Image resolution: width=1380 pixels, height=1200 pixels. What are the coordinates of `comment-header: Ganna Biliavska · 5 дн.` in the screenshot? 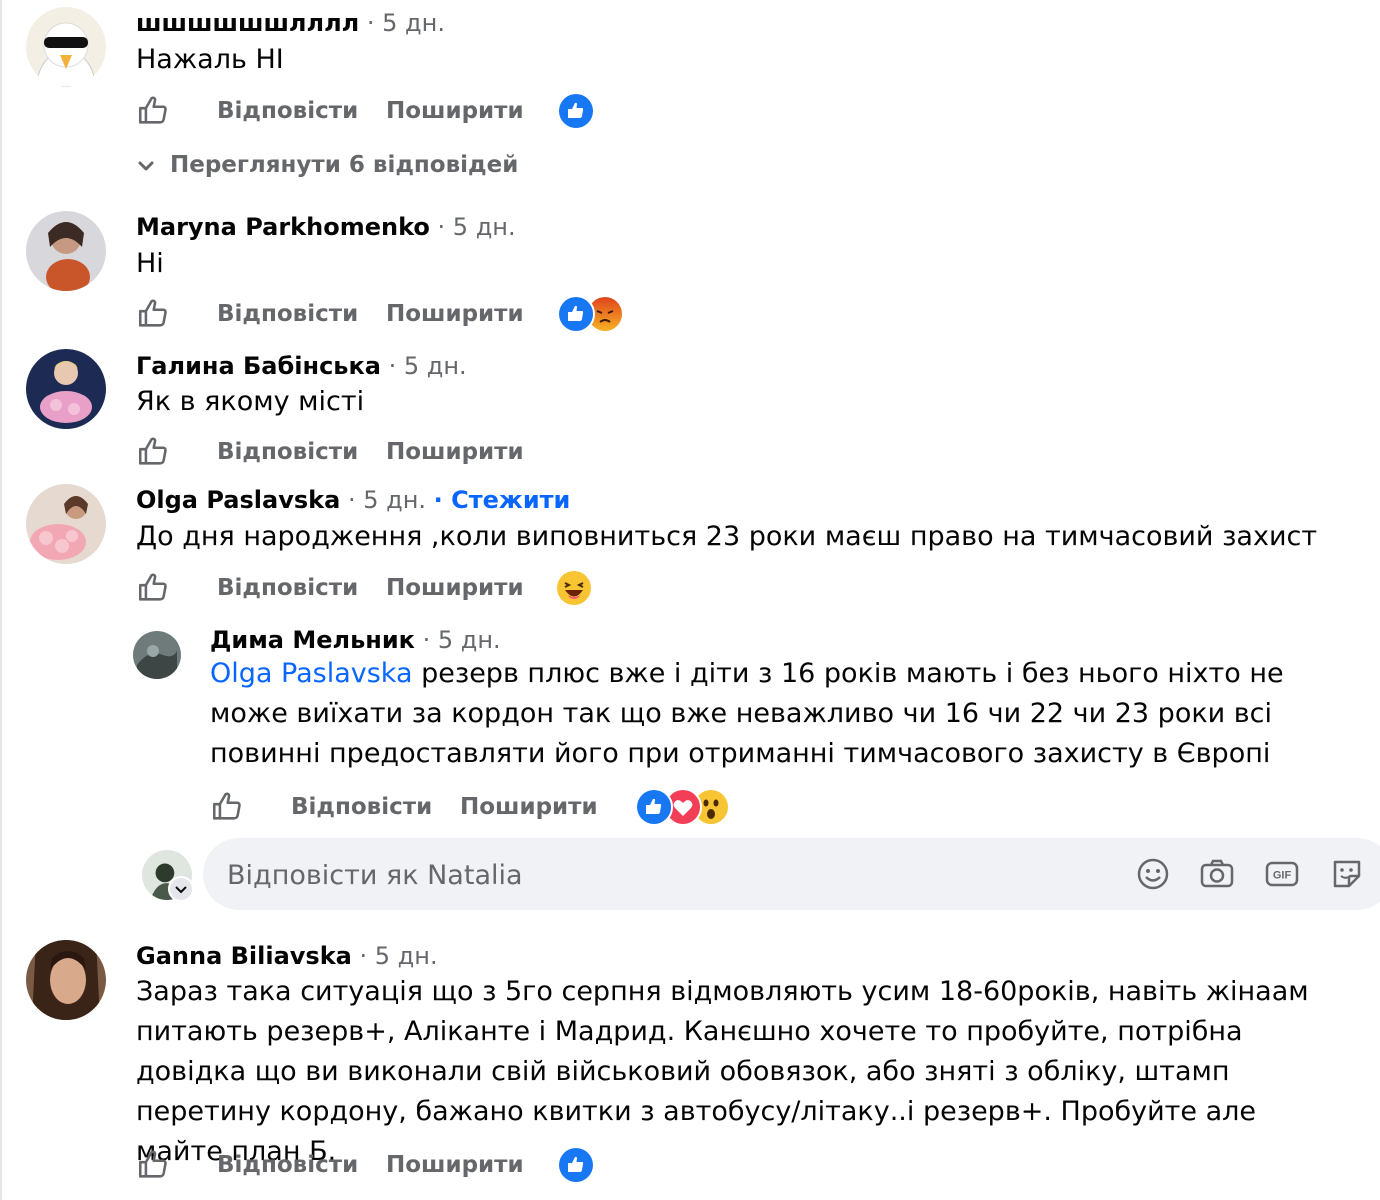 It's located at (287, 956).